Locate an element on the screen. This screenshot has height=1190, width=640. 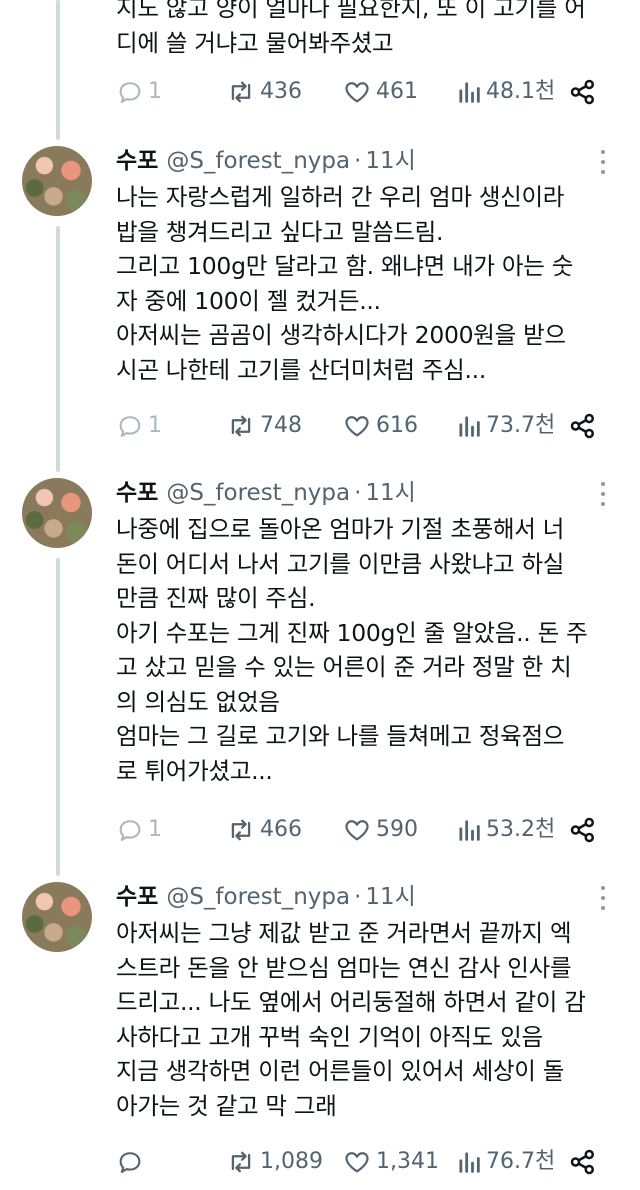
views-button: 73.7천 is located at coordinates (505, 426).